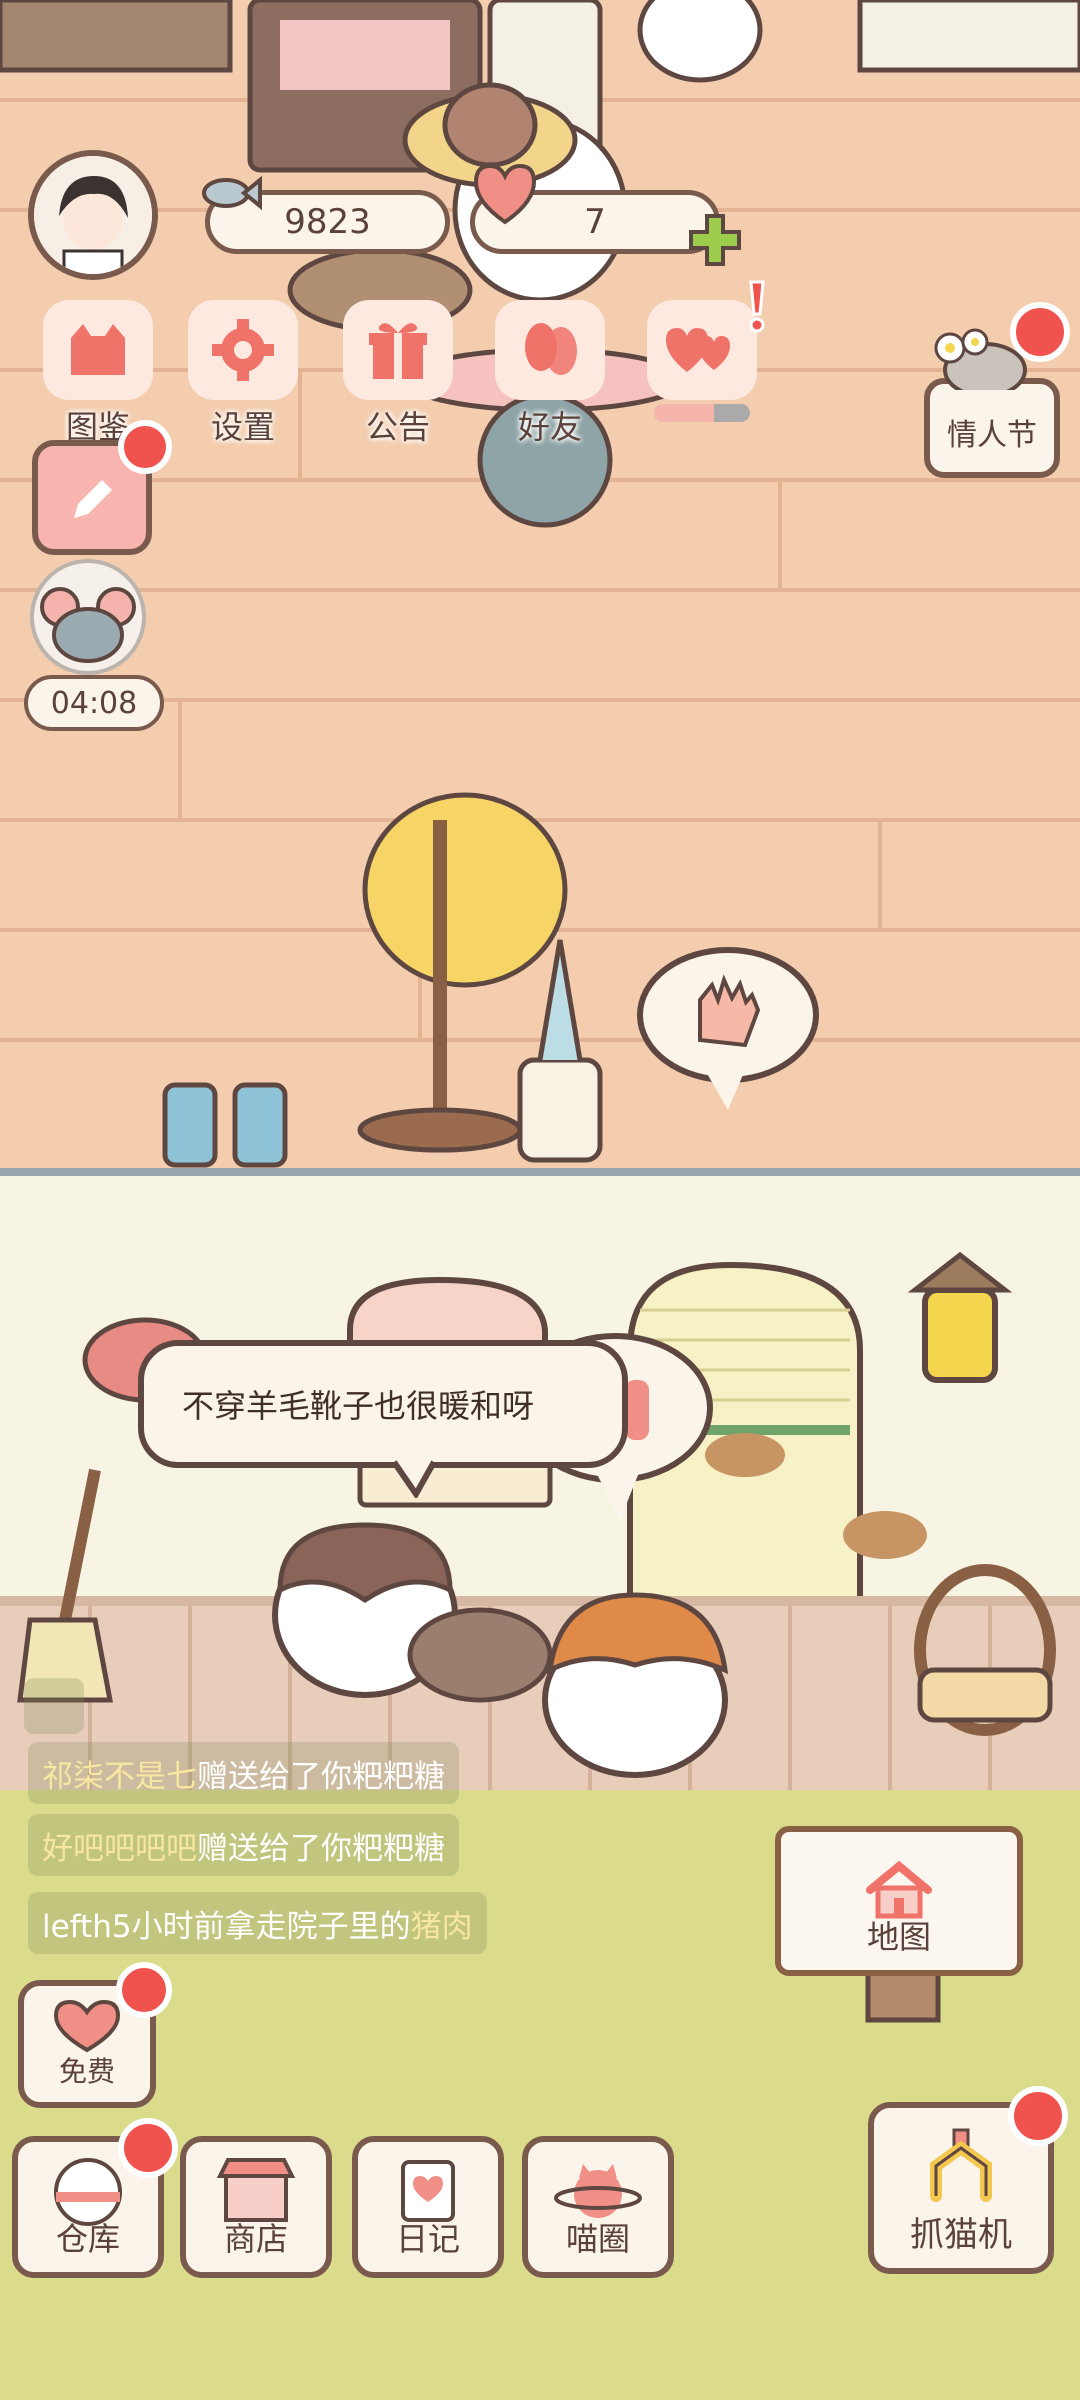 This screenshot has height=2400, width=1080. I want to click on gear-icon, so click(243, 350).